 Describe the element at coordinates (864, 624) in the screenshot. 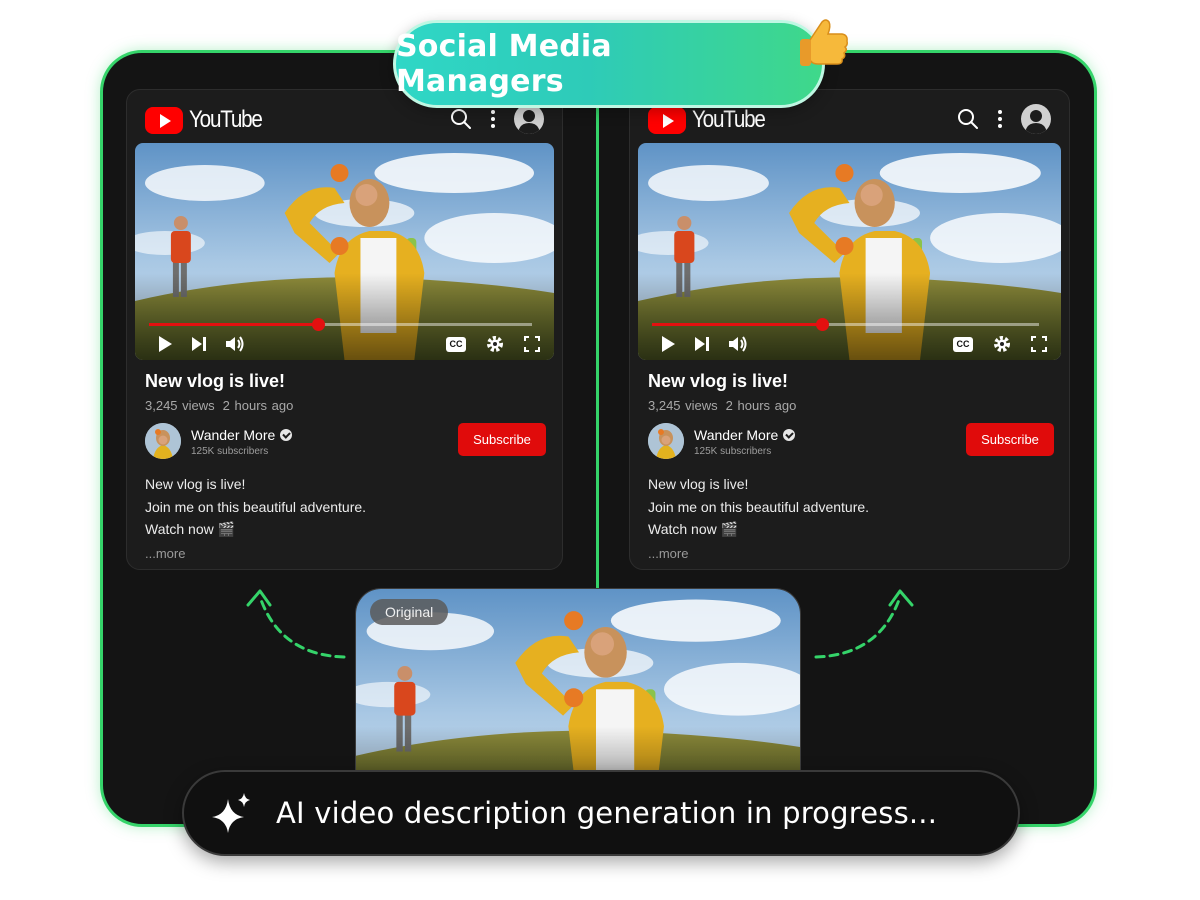

I see `dashed-arrow-right-icon` at that location.